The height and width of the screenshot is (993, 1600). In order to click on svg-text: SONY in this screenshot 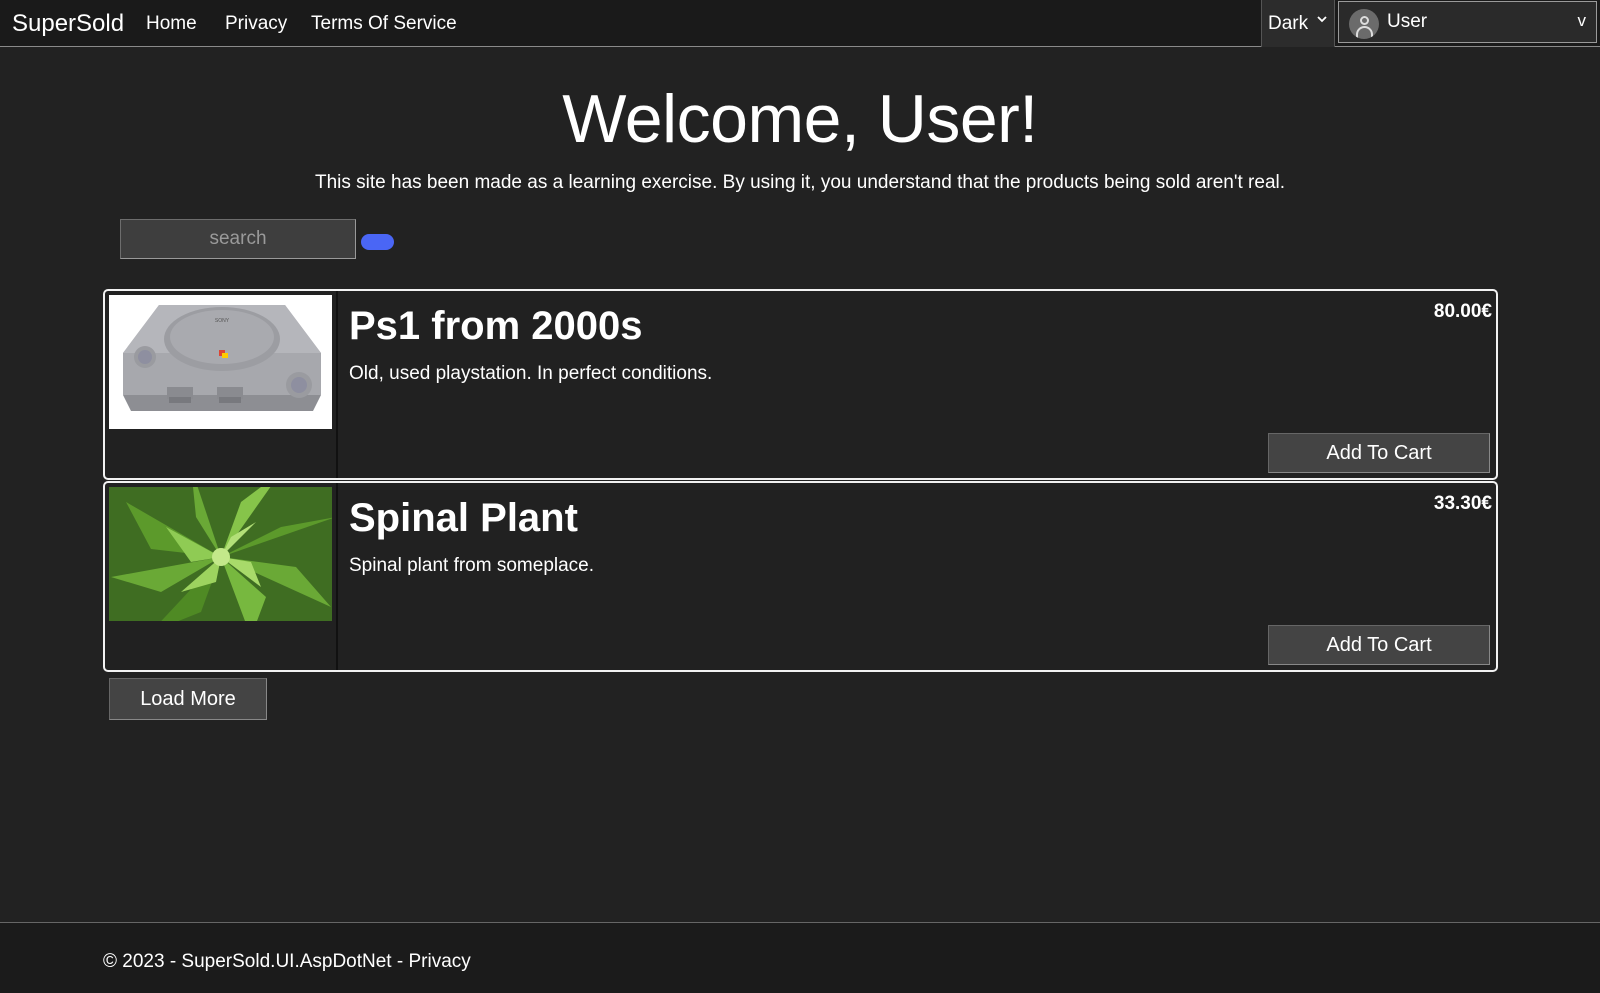, I will do `click(222, 321)`.